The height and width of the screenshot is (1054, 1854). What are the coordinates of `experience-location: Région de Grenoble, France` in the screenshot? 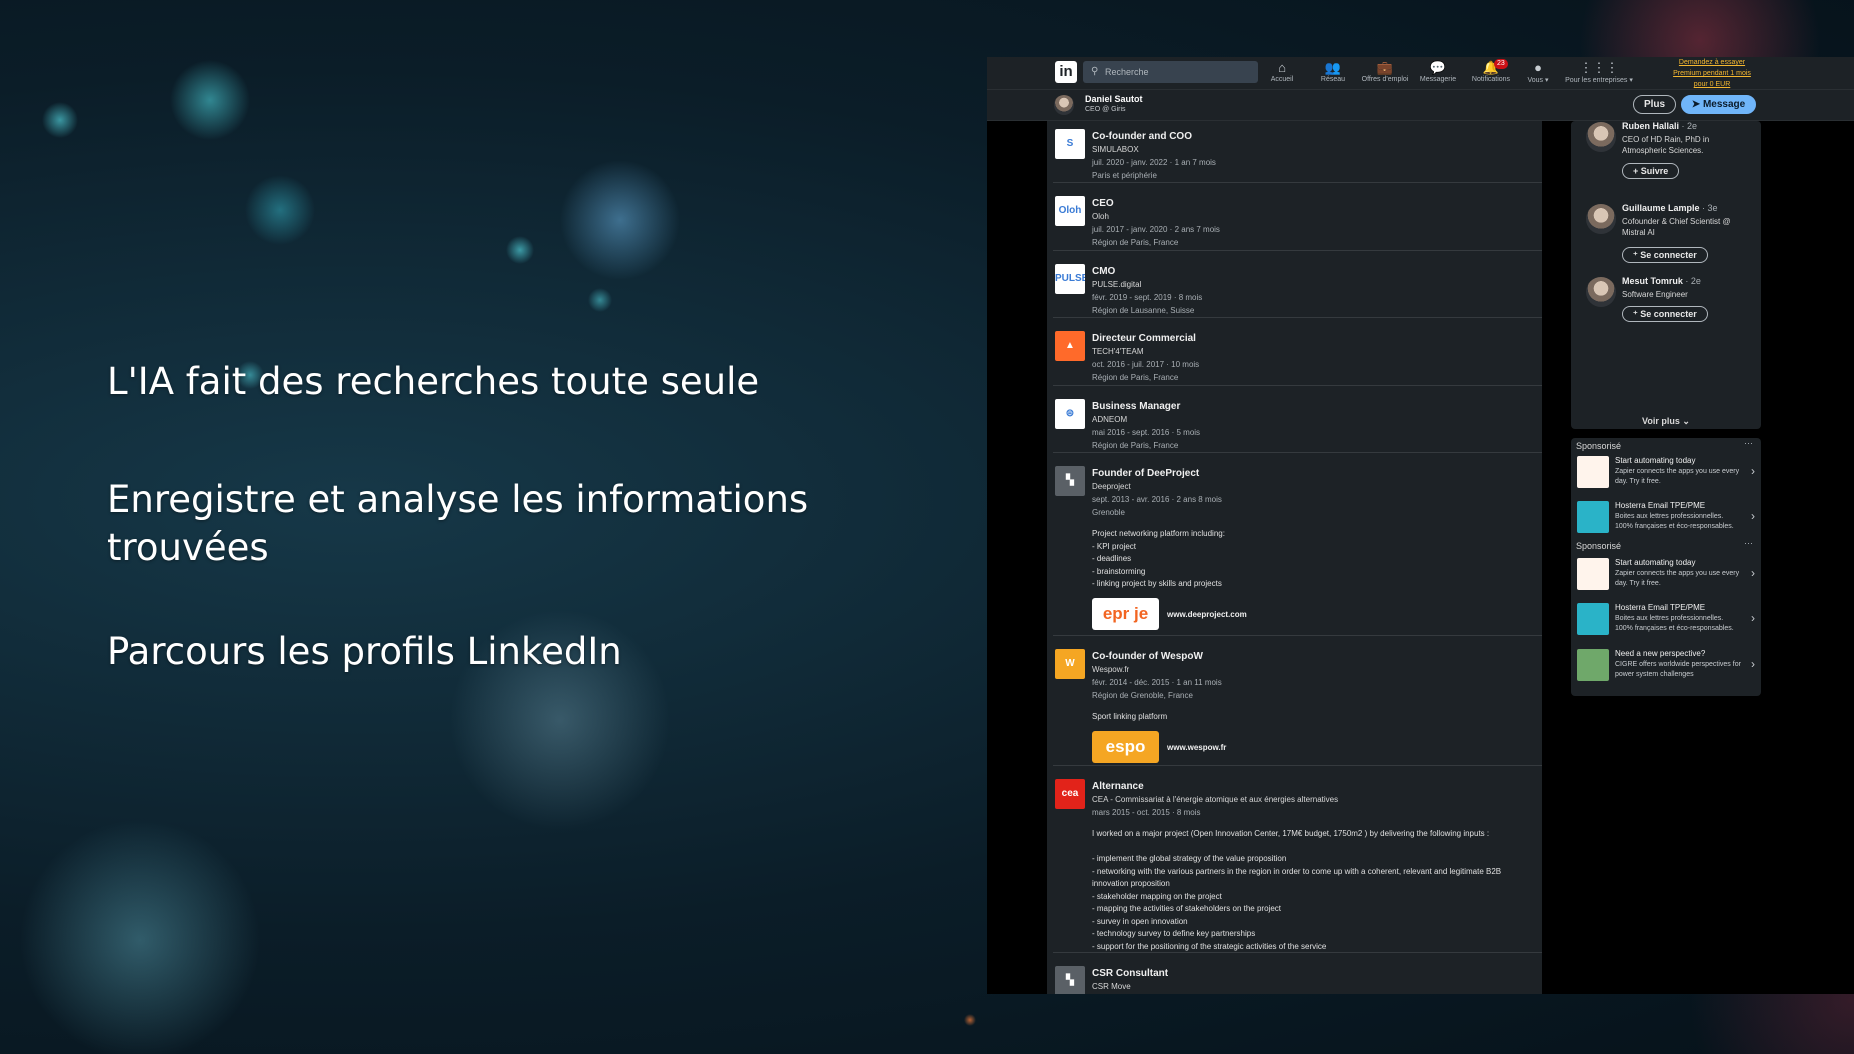 It's located at (1142, 695).